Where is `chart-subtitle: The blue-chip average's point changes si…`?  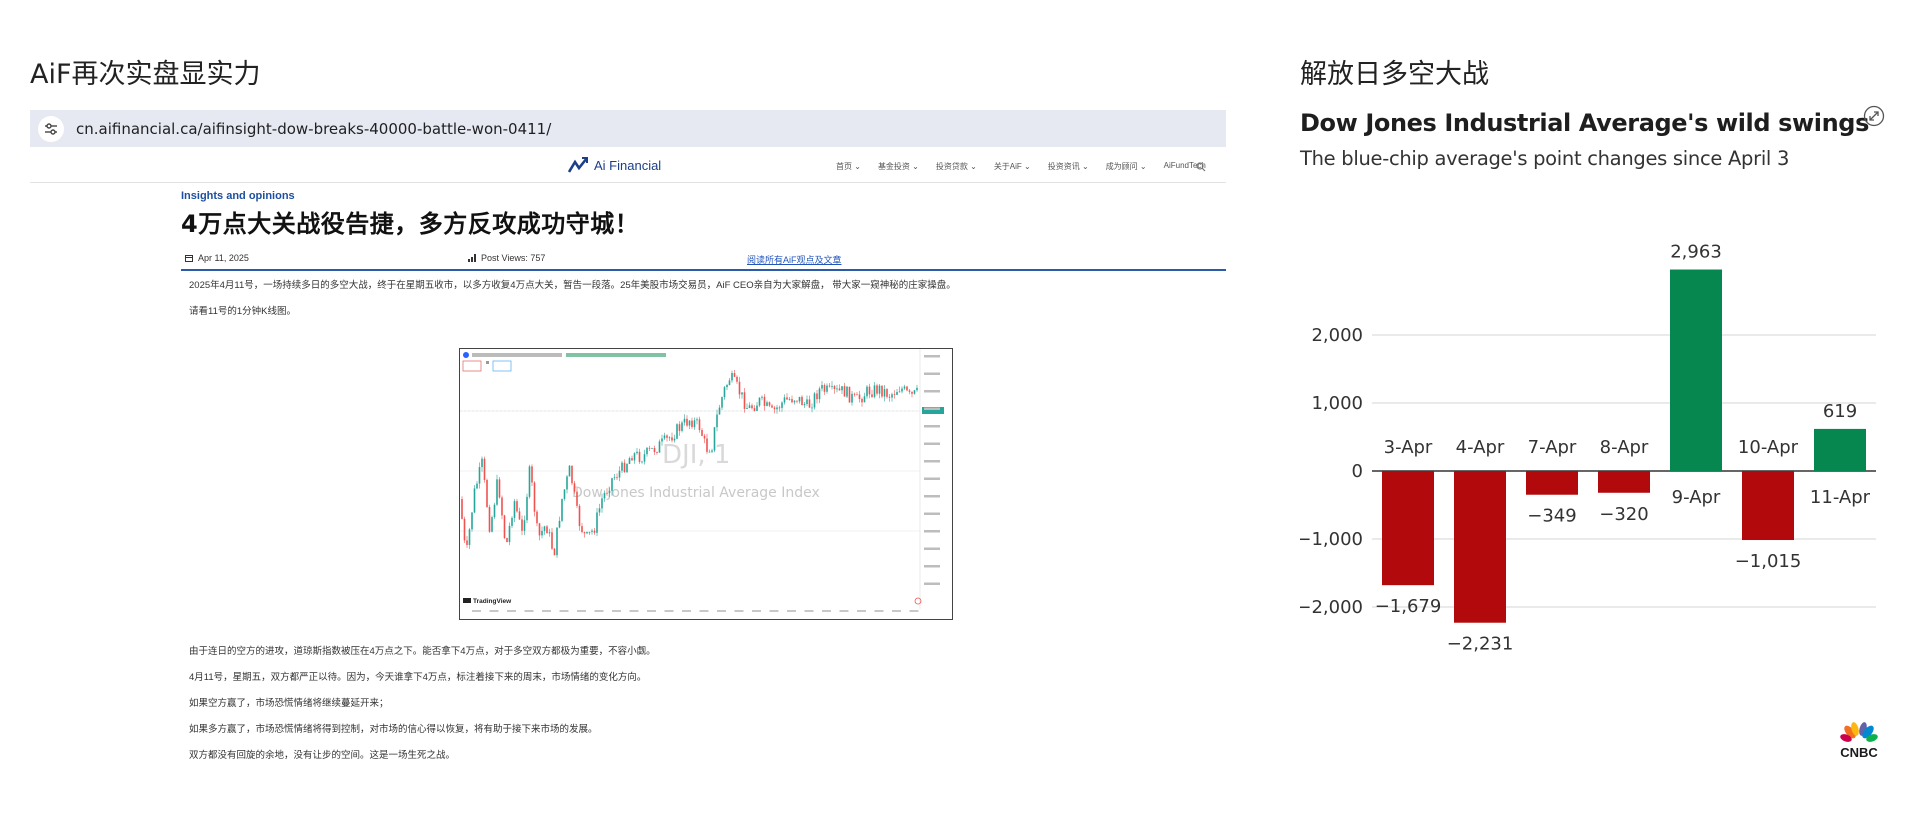
chart-subtitle: The blue-chip average's point changes si… is located at coordinates (1545, 158).